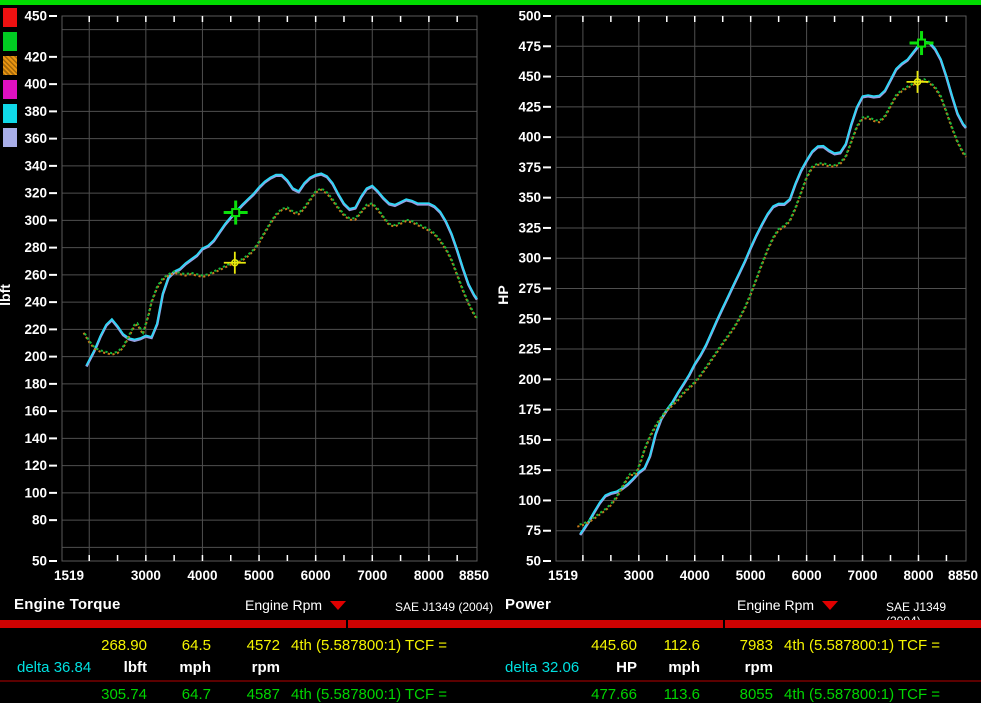 Image resolution: width=981 pixels, height=703 pixels. What do you see at coordinates (529, 318) in the screenshot?
I see `y-tick-label: 250` at bounding box center [529, 318].